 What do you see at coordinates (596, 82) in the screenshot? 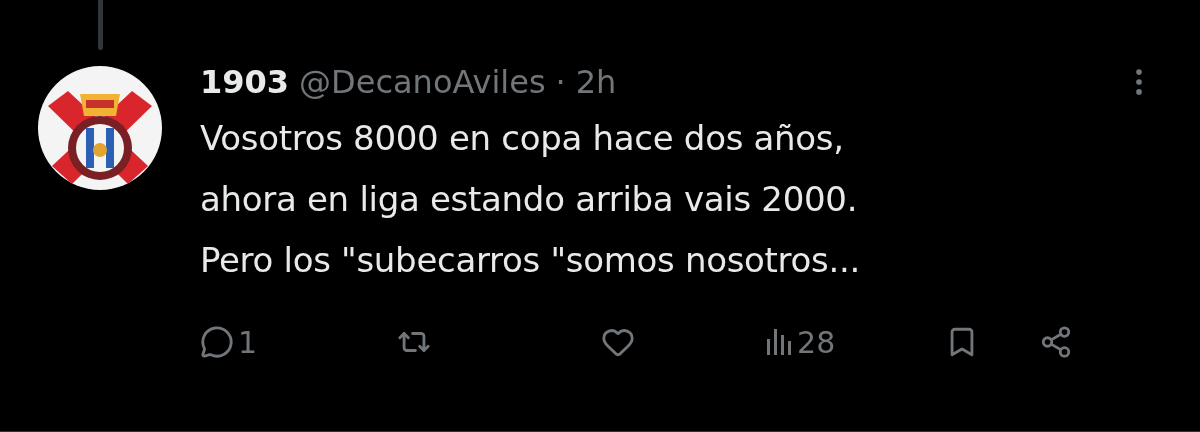
I see `post-time: 2h` at bounding box center [596, 82].